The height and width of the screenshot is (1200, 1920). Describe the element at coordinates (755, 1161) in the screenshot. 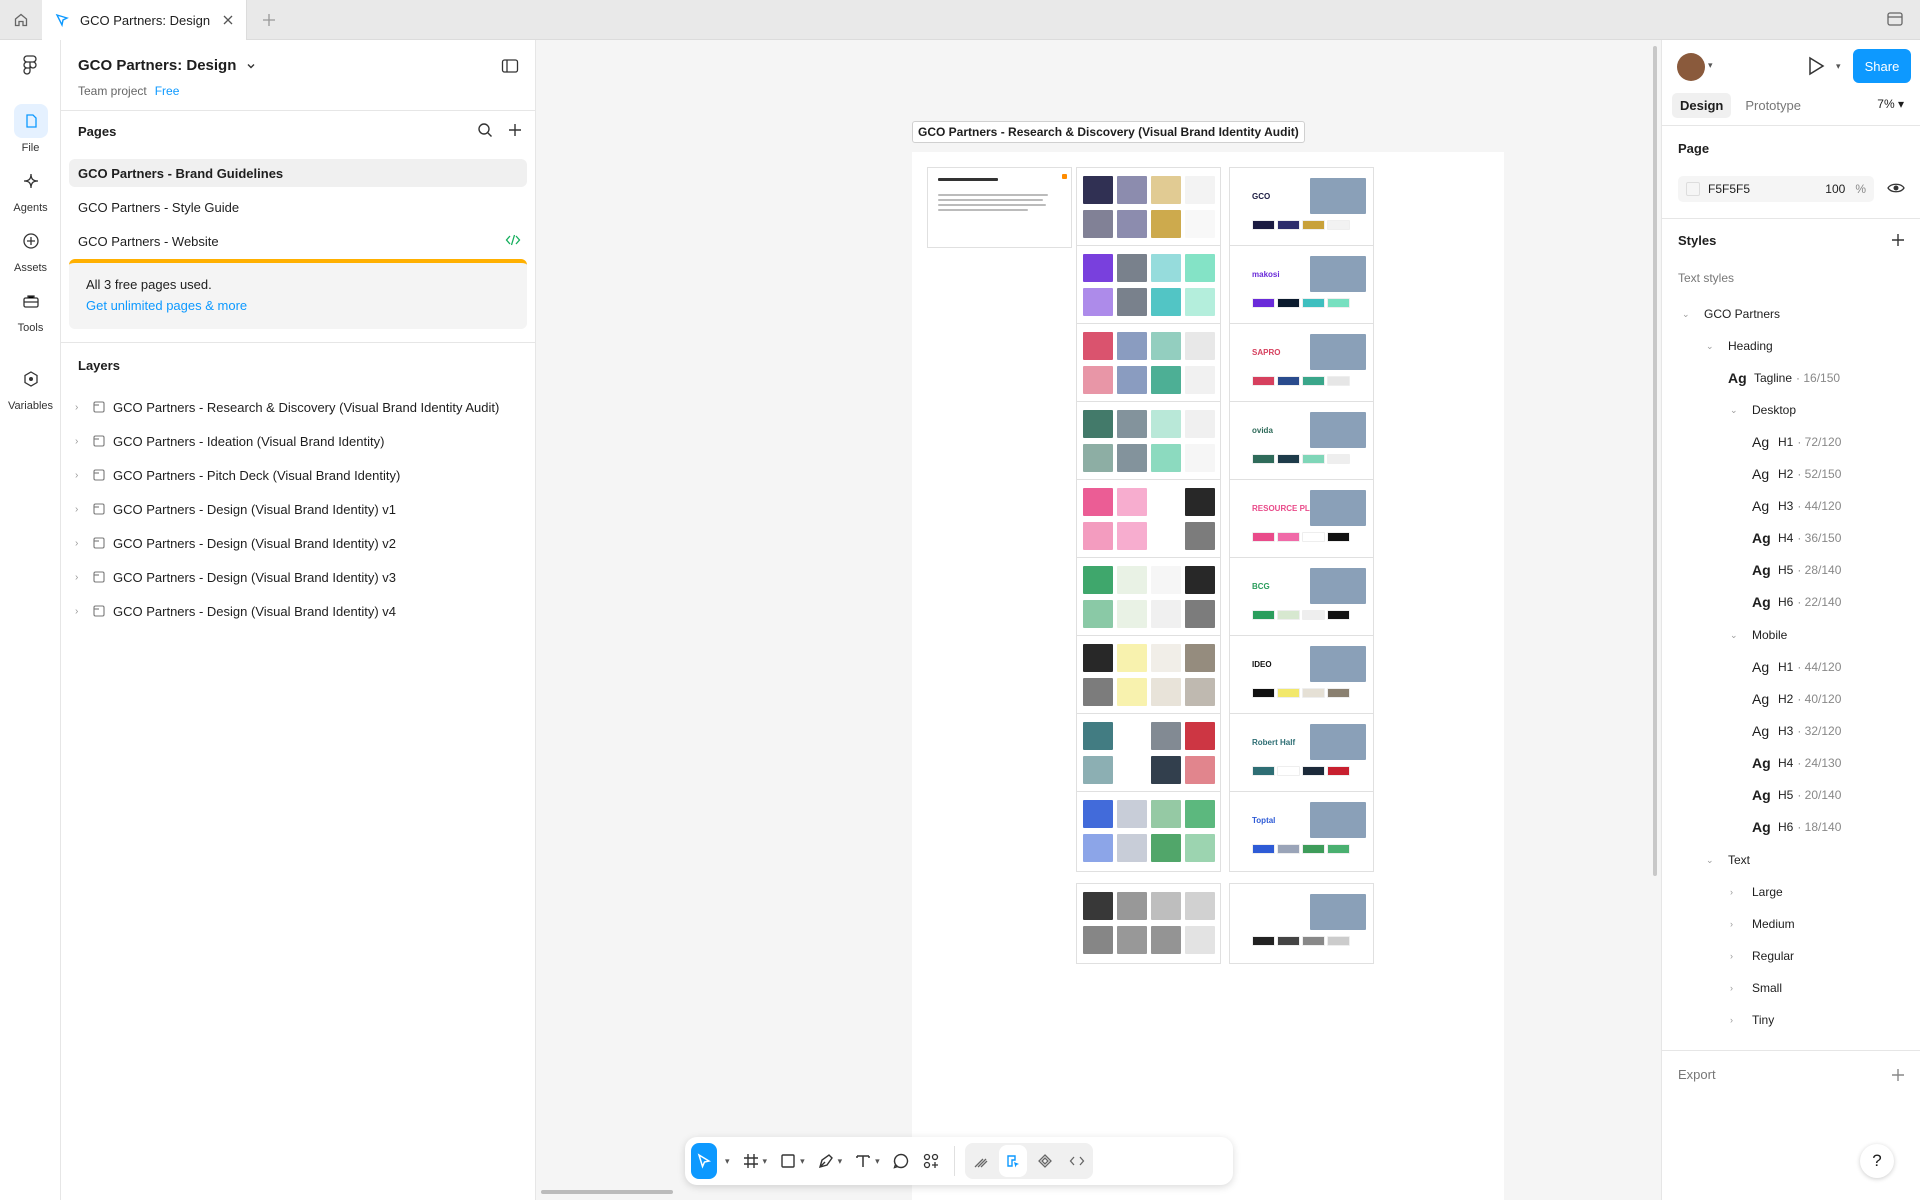

I see `frame-tool-button: ▾` at that location.